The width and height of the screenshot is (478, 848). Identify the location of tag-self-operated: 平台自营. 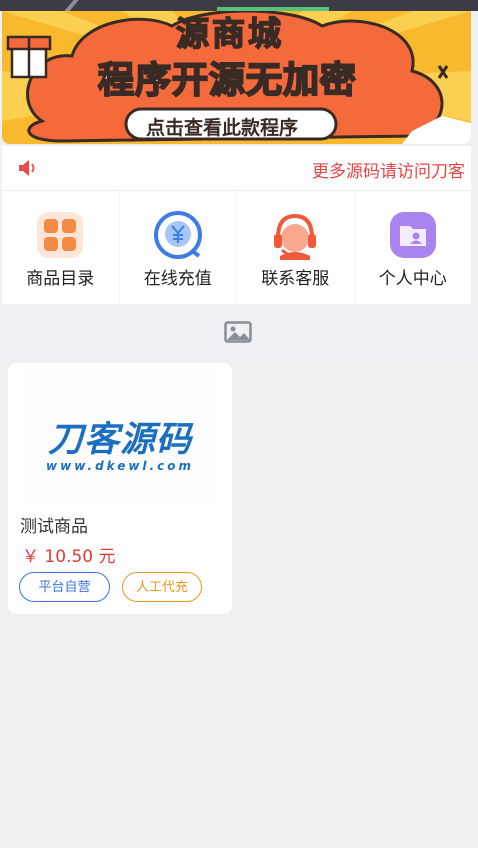
(64, 587).